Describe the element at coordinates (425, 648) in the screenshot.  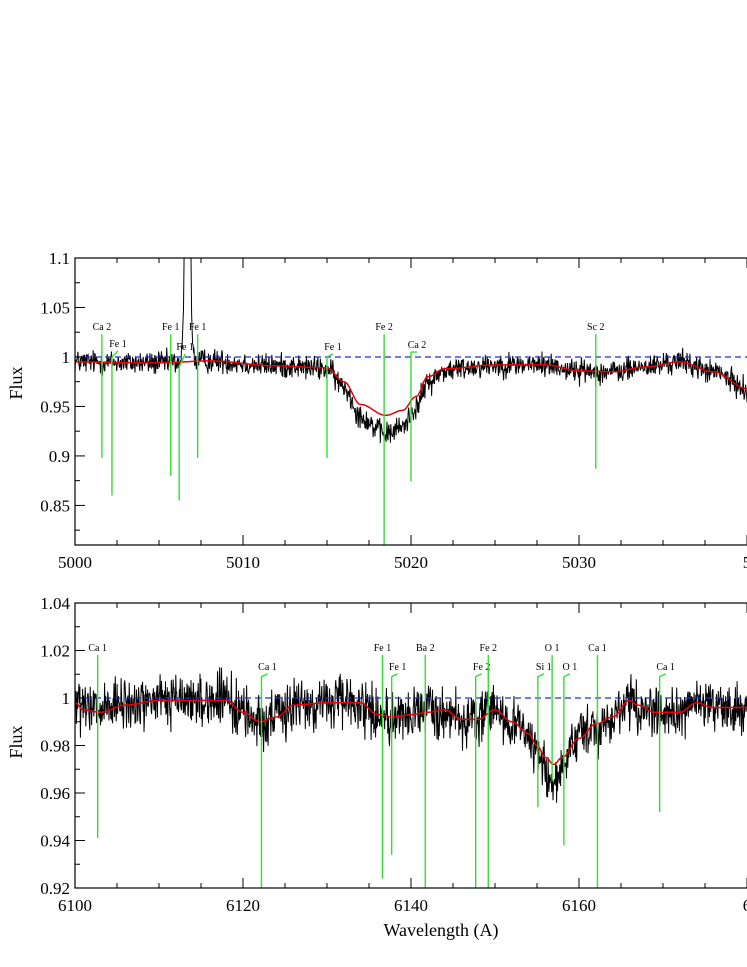
I see `line-label: Ba 2` at that location.